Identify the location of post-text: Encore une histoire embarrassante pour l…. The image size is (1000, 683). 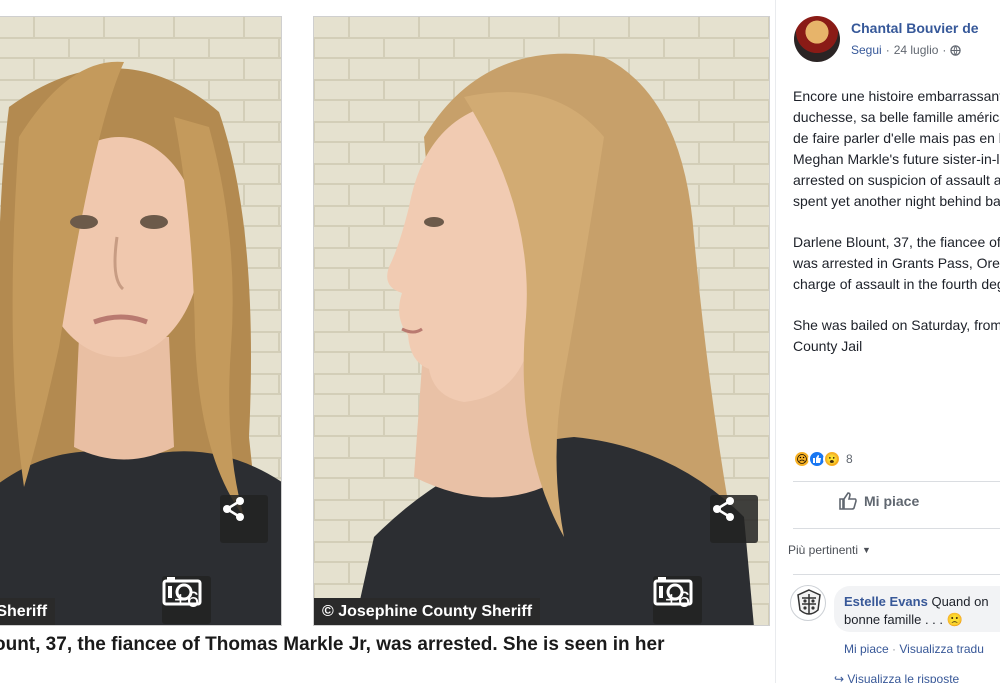
(896, 231).